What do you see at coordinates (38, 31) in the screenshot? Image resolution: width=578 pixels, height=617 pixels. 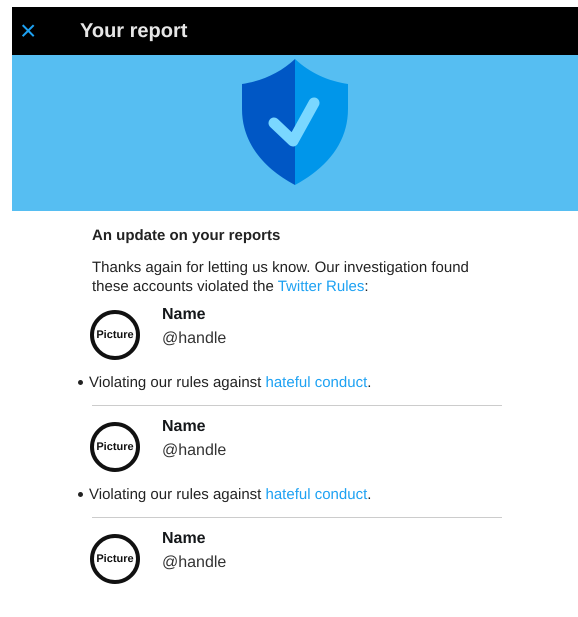 I see `close-button: ×` at bounding box center [38, 31].